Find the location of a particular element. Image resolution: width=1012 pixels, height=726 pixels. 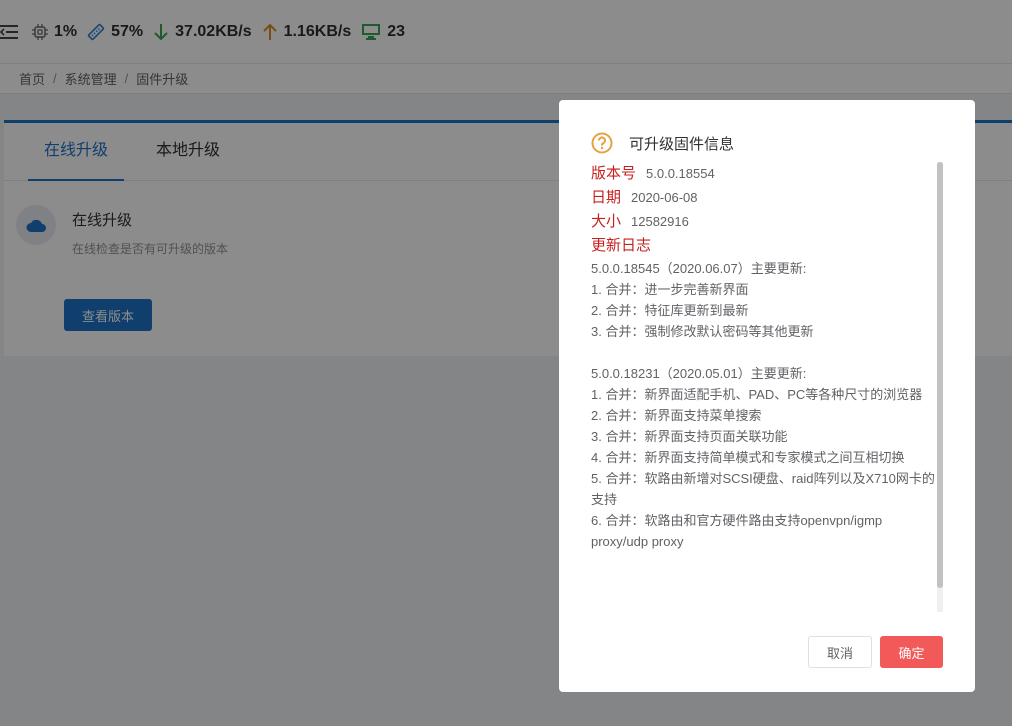

cancel-button: 取消 is located at coordinates (840, 652).